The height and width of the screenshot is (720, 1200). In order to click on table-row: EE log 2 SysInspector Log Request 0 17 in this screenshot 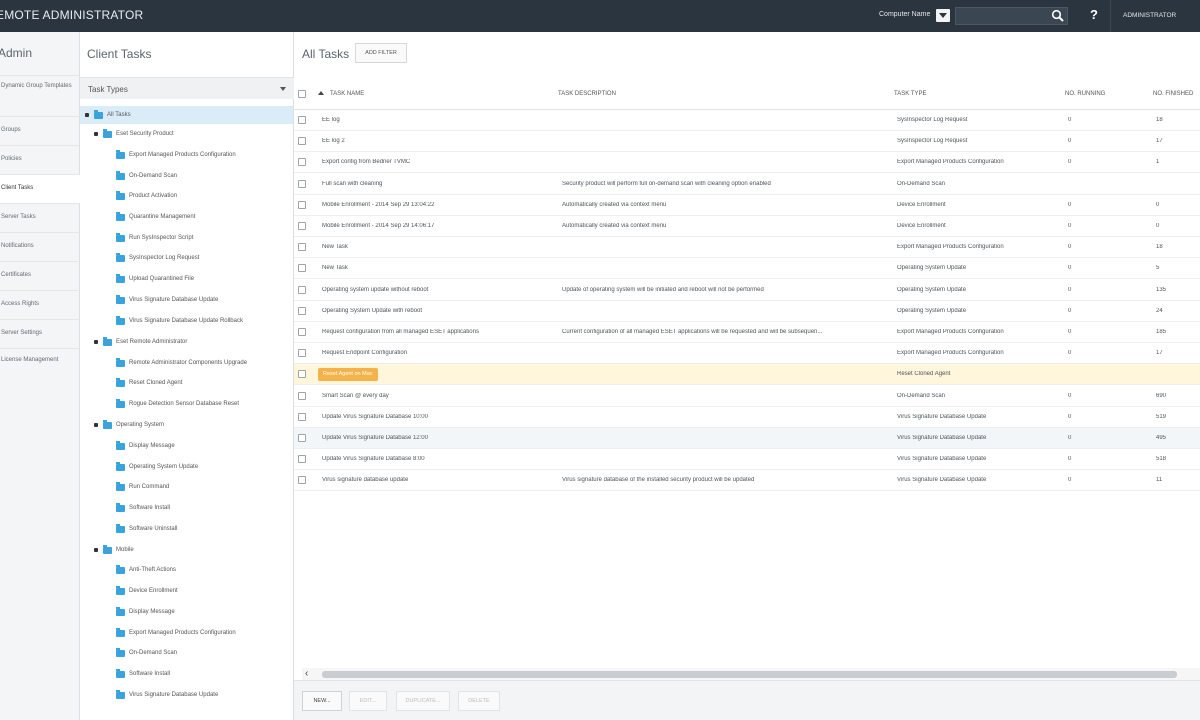, I will do `click(747, 142)`.